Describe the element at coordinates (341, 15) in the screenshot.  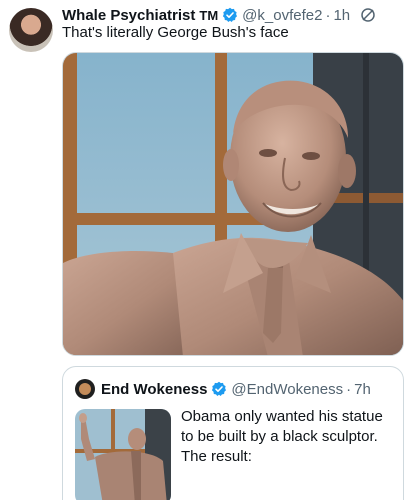
I see `tweet-time: 1h` at that location.